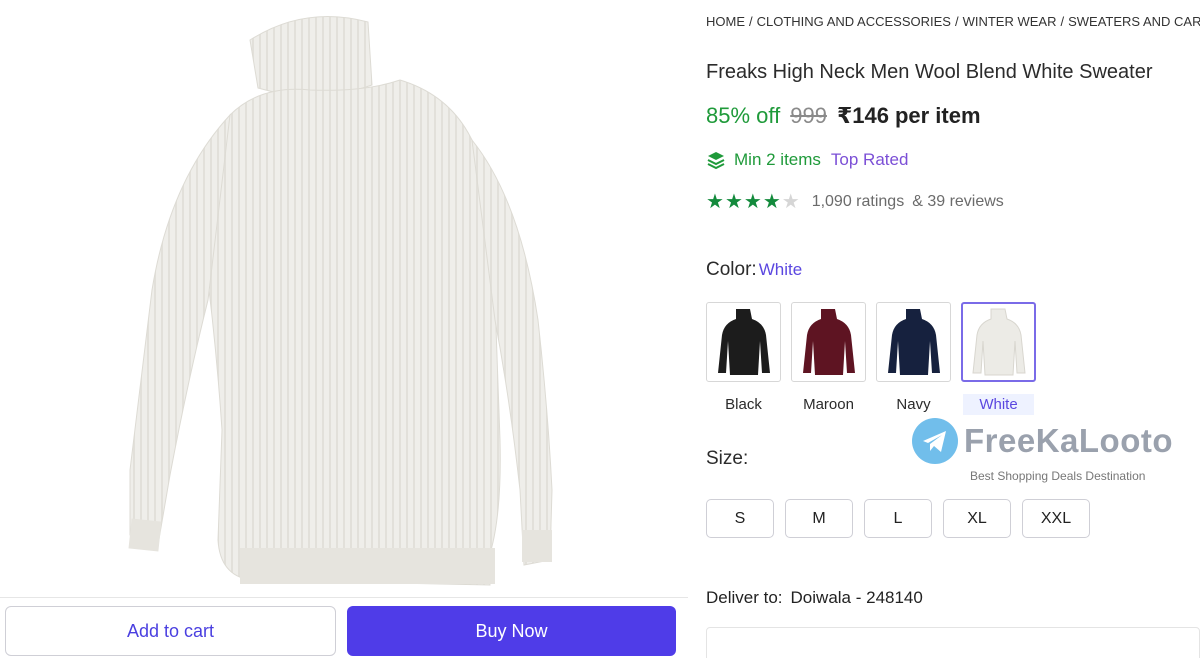  I want to click on color-option-black: Black, so click(743, 358).